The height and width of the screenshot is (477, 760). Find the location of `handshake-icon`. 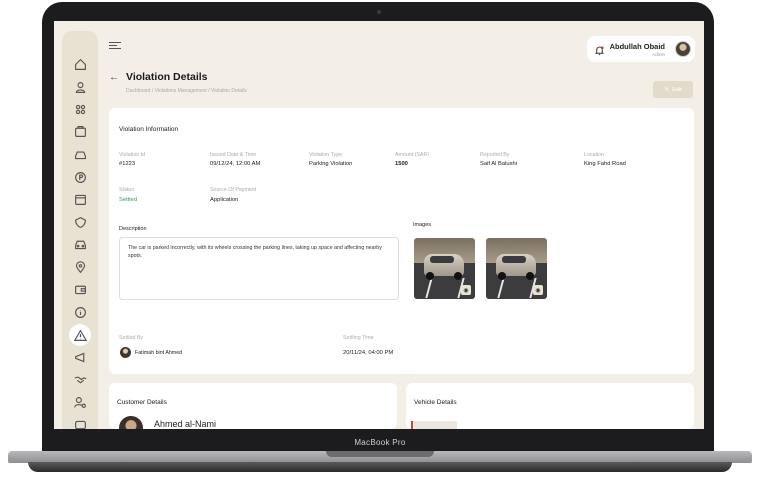

handshake-icon is located at coordinates (80, 379).